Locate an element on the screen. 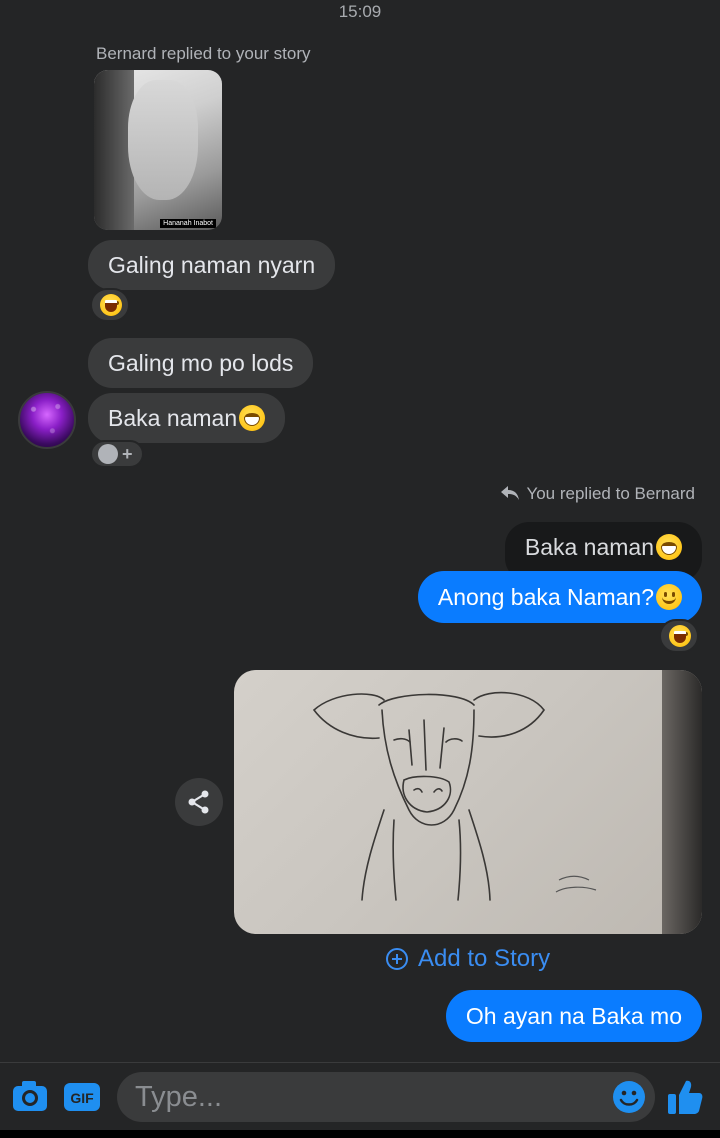 This screenshot has width=720, height=1138. message-out-2: Oh ayan na Baka mo is located at coordinates (573, 1016).